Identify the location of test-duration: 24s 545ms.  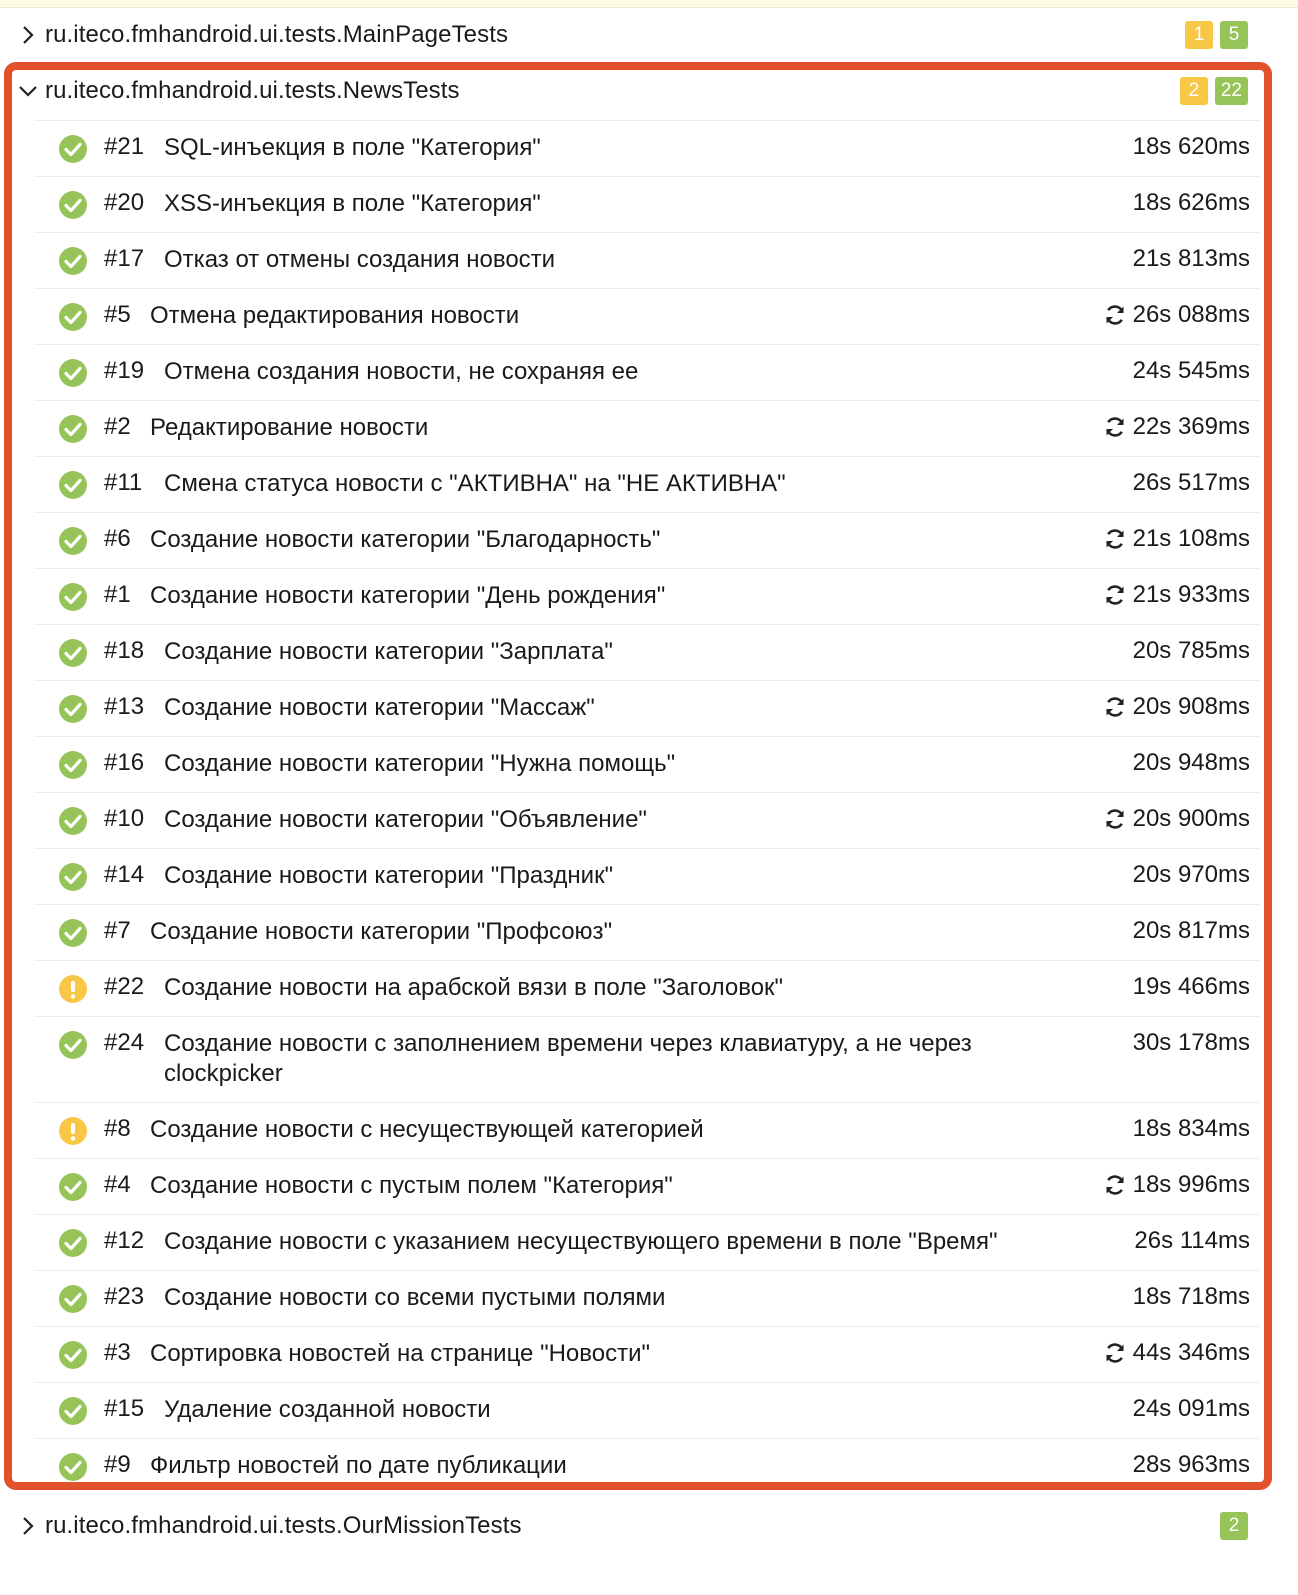
(1191, 371).